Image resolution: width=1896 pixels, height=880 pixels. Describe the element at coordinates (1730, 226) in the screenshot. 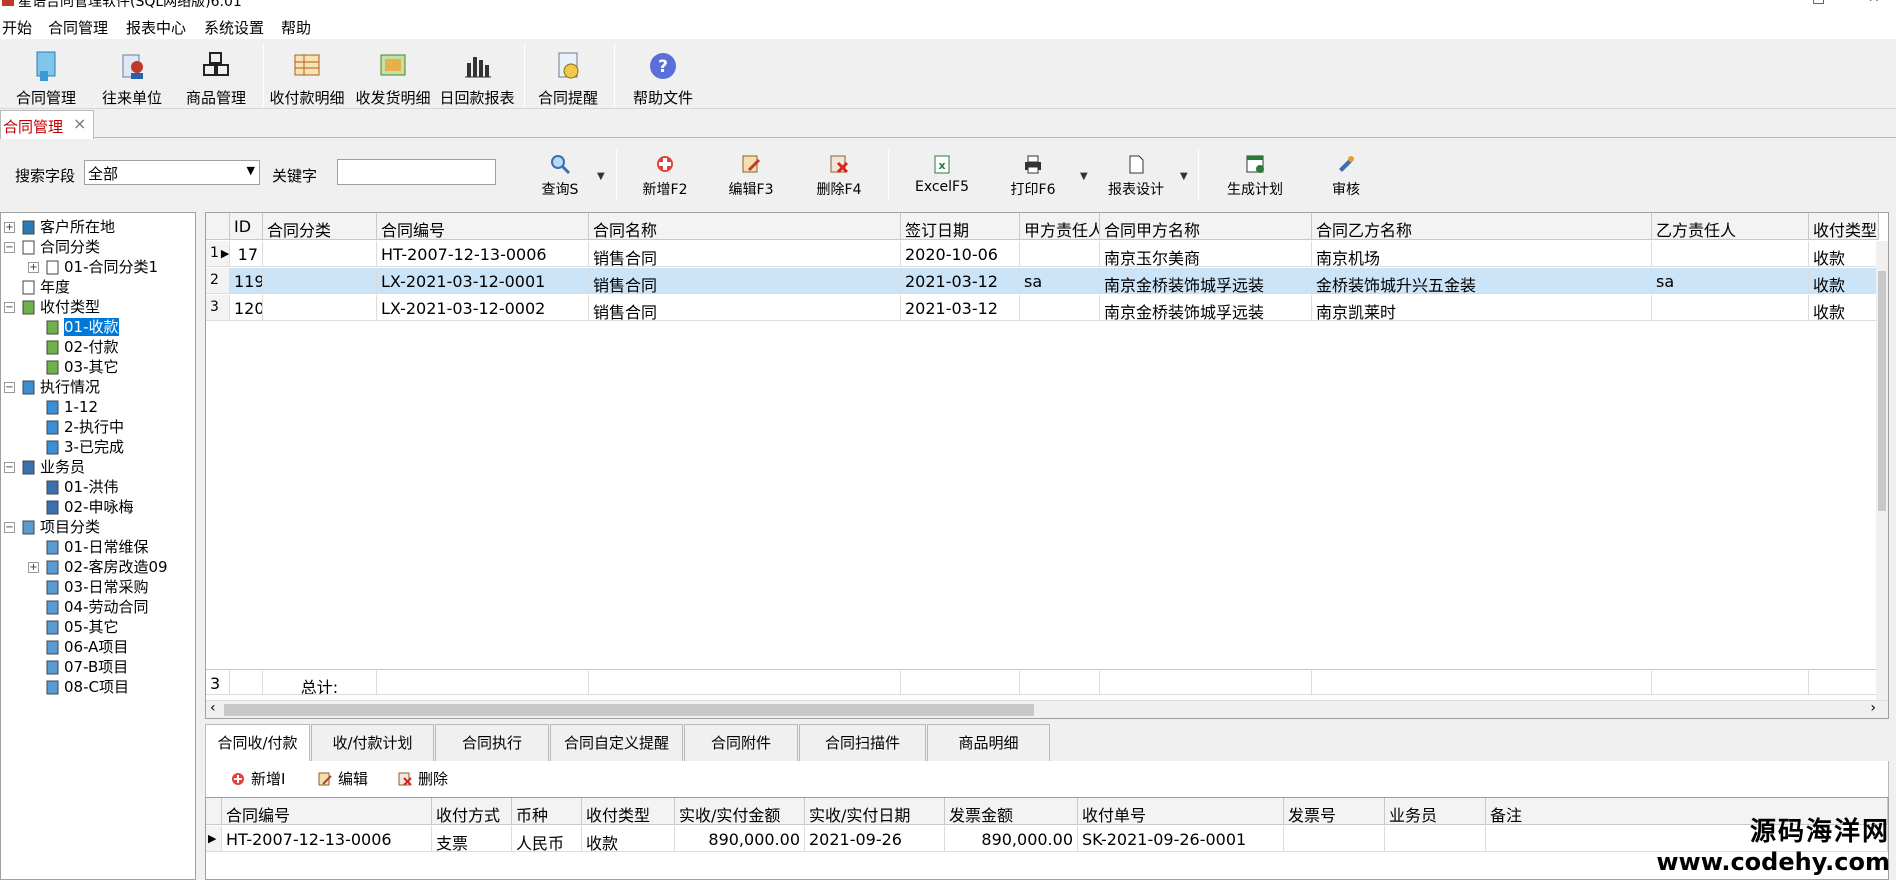

I see `grid-column-header: 乙方责任人` at that location.